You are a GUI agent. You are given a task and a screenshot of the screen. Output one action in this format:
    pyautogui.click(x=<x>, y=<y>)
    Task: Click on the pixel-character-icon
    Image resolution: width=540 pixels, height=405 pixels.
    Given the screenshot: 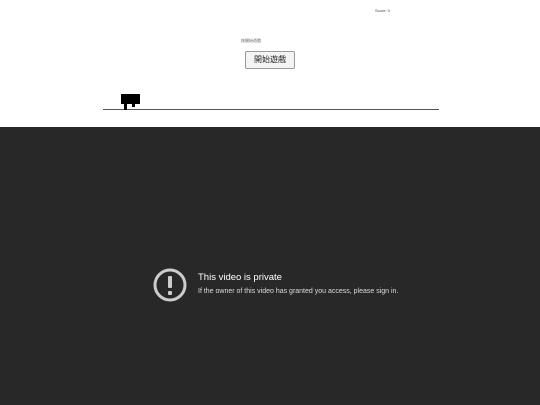 What is the action you would take?
    pyautogui.click(x=130, y=102)
    